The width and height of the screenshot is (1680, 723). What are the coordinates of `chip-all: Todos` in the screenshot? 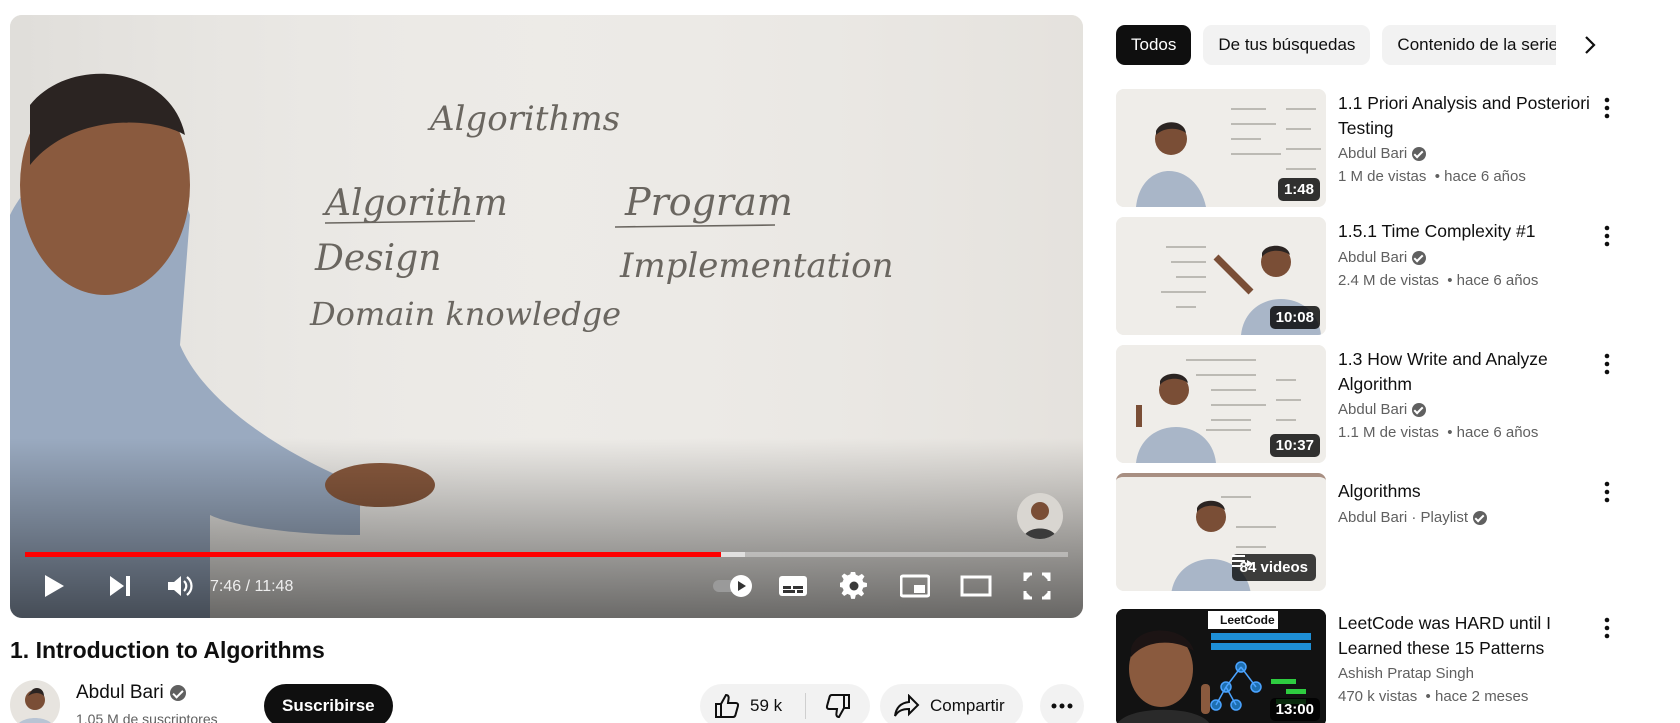 It's located at (1154, 45).